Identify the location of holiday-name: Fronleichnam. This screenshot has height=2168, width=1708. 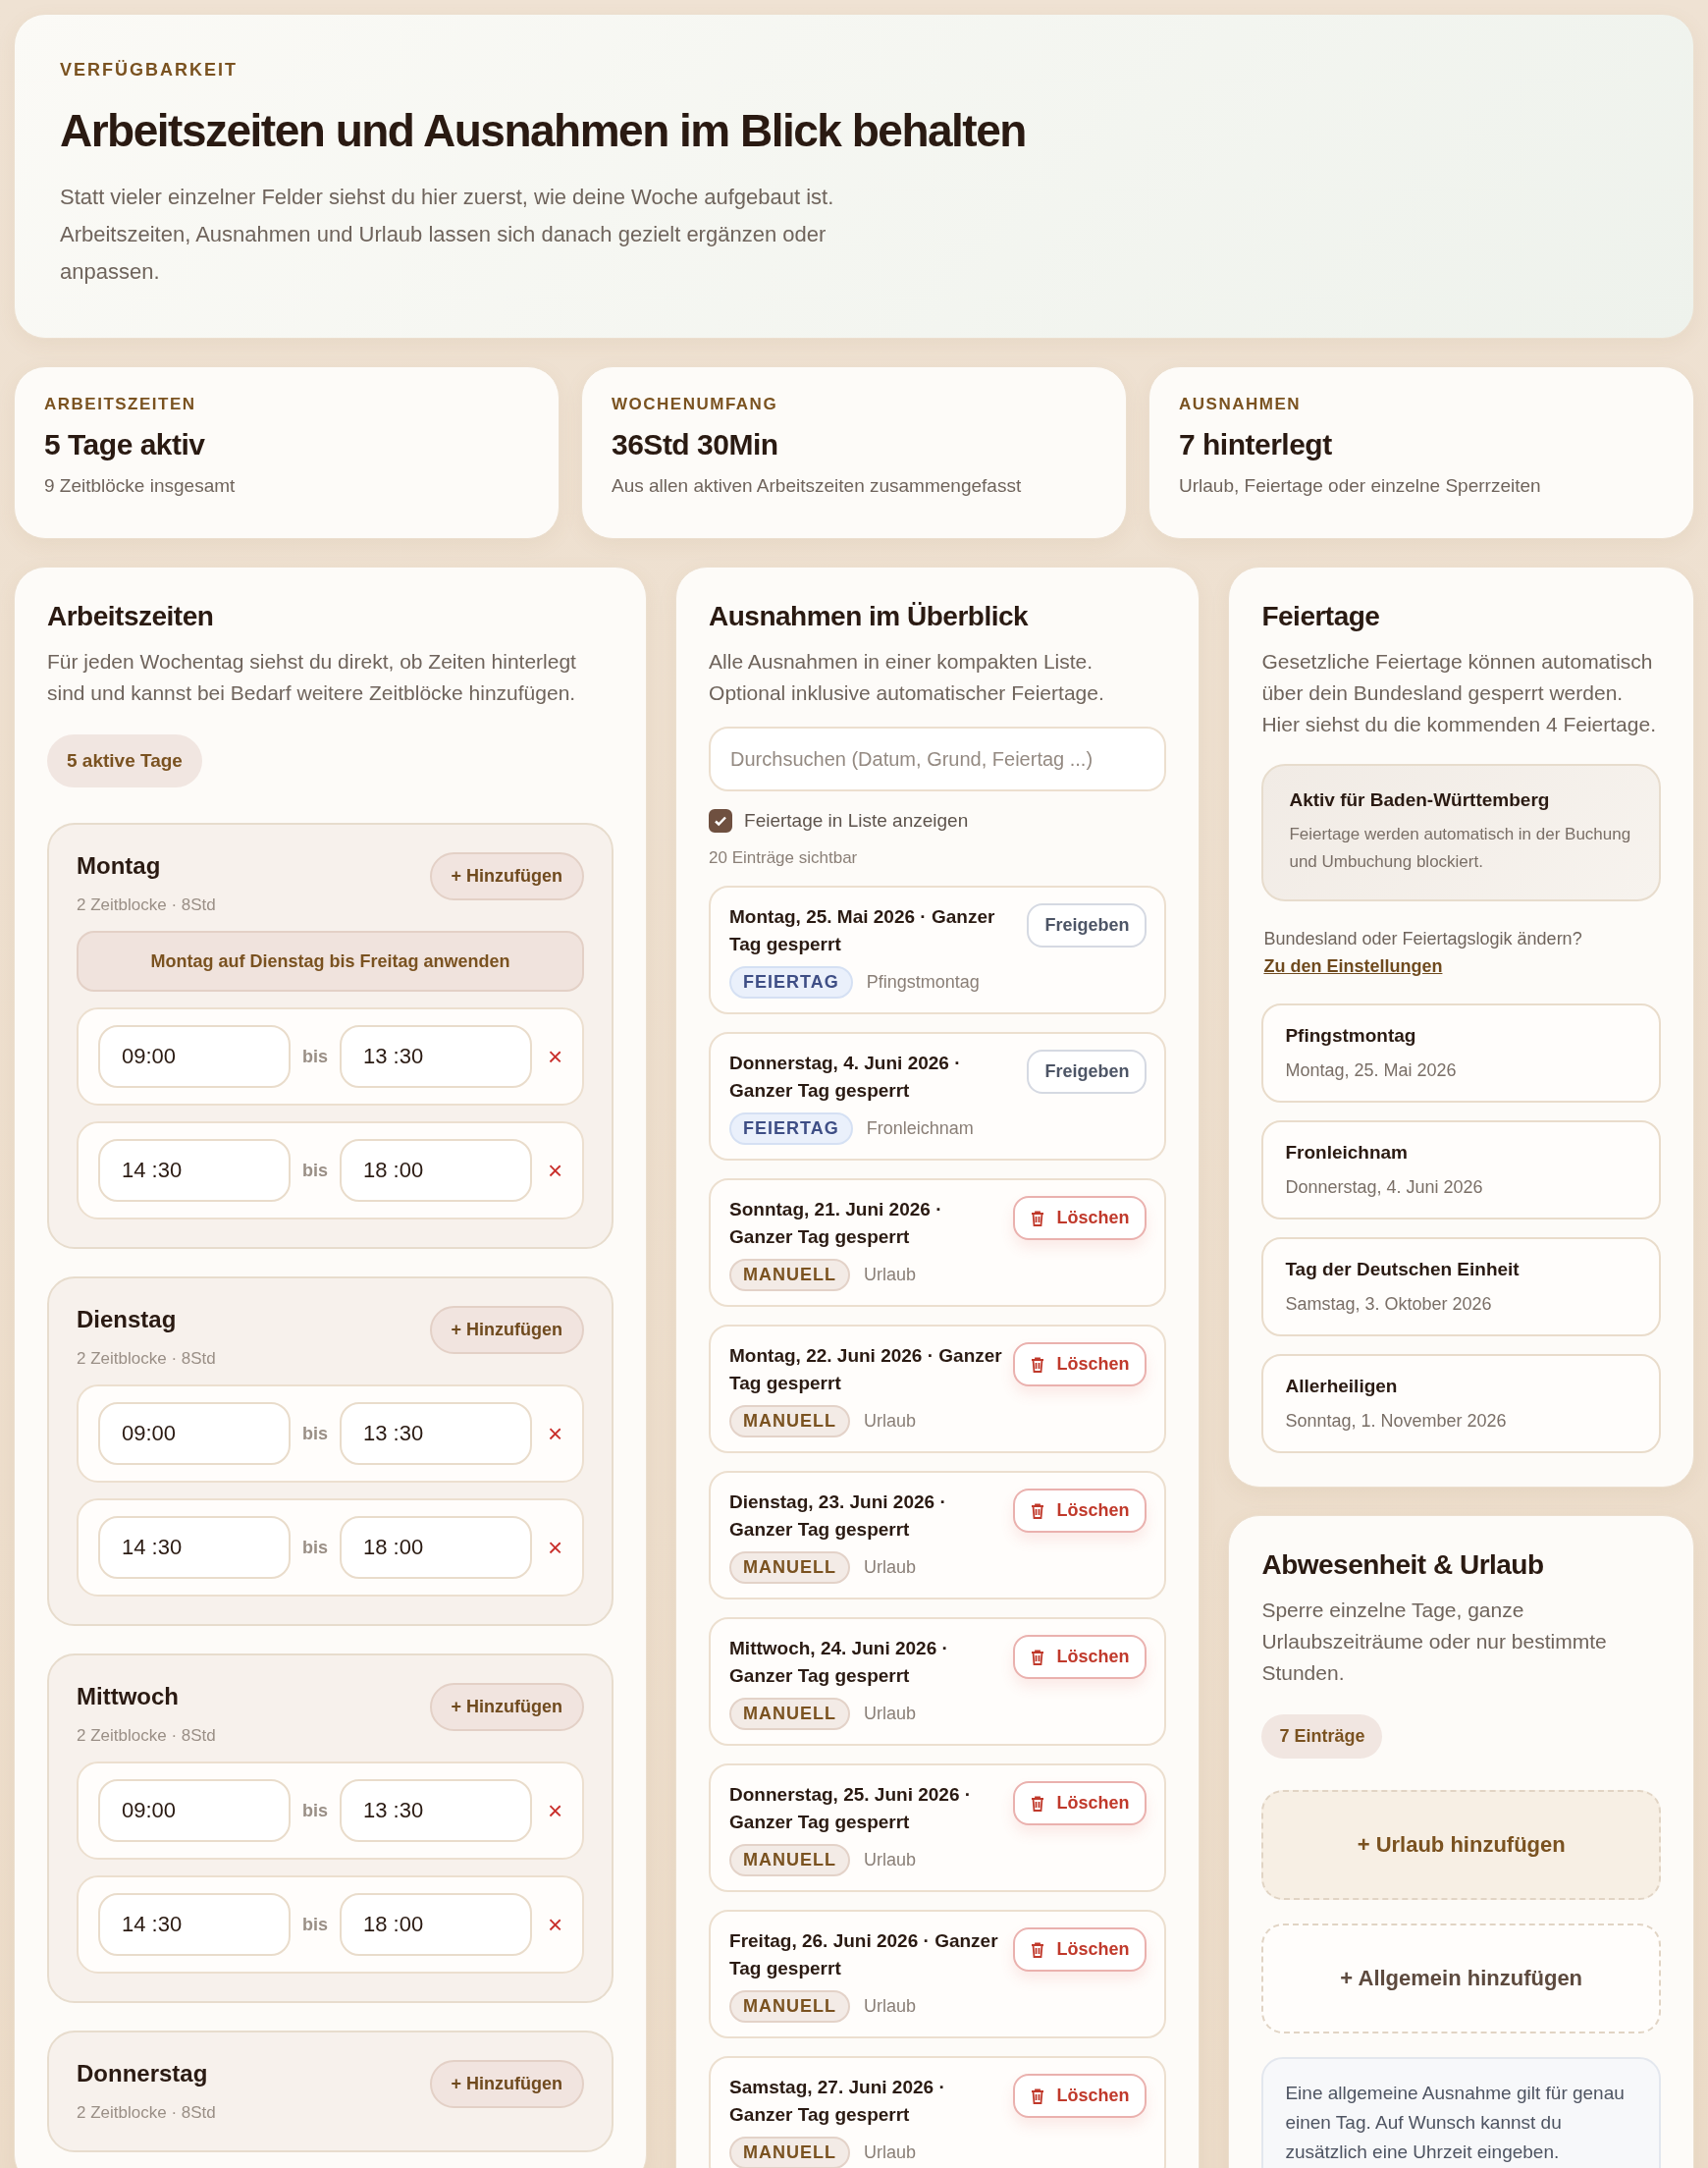
(1347, 1153).